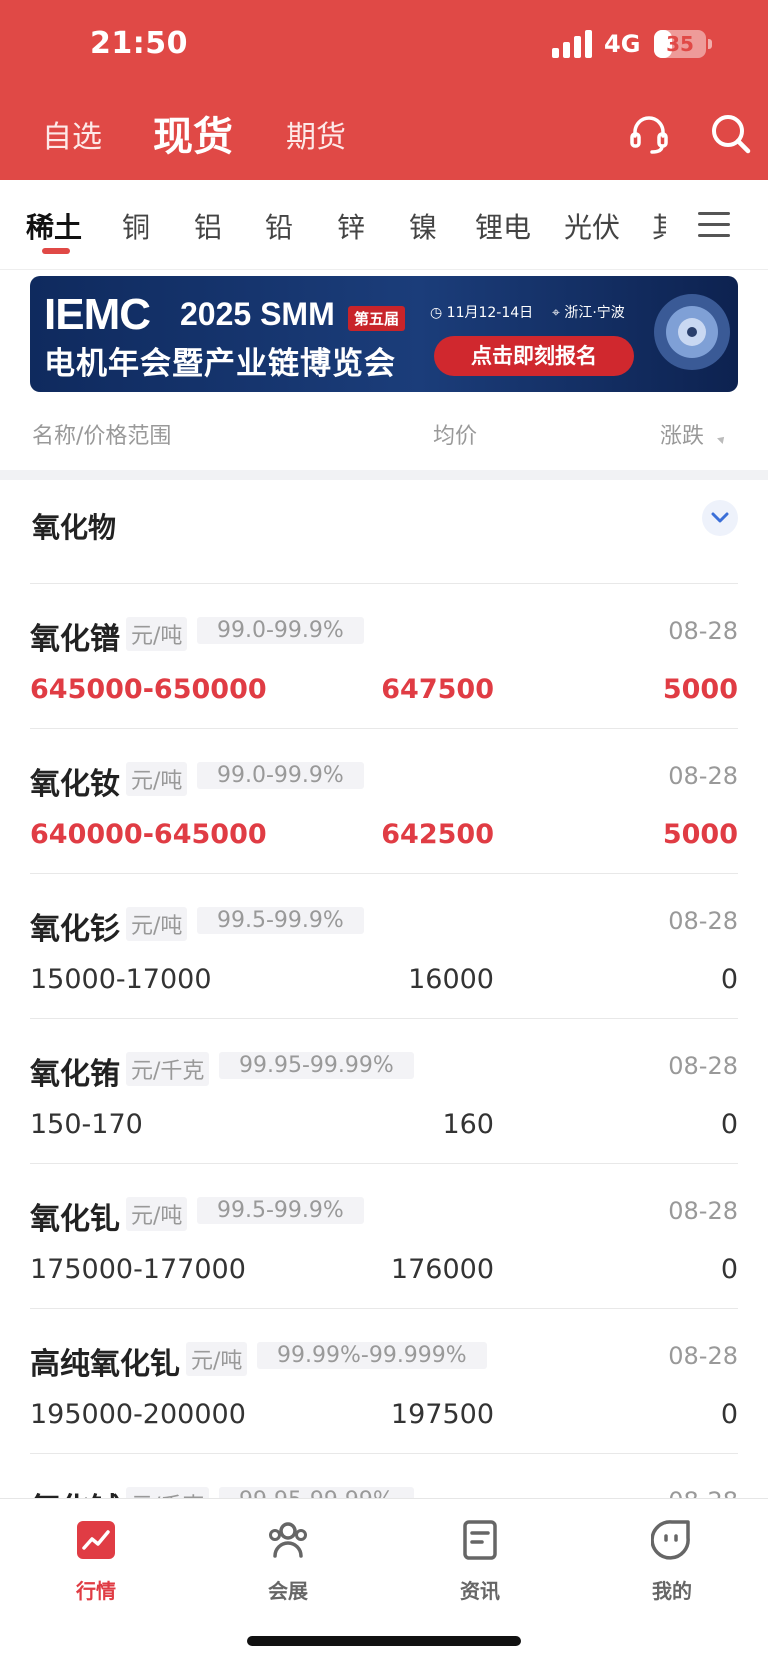  Describe the element at coordinates (592, 226) in the screenshot. I see `cat-photovoltaic: 光伏` at that location.